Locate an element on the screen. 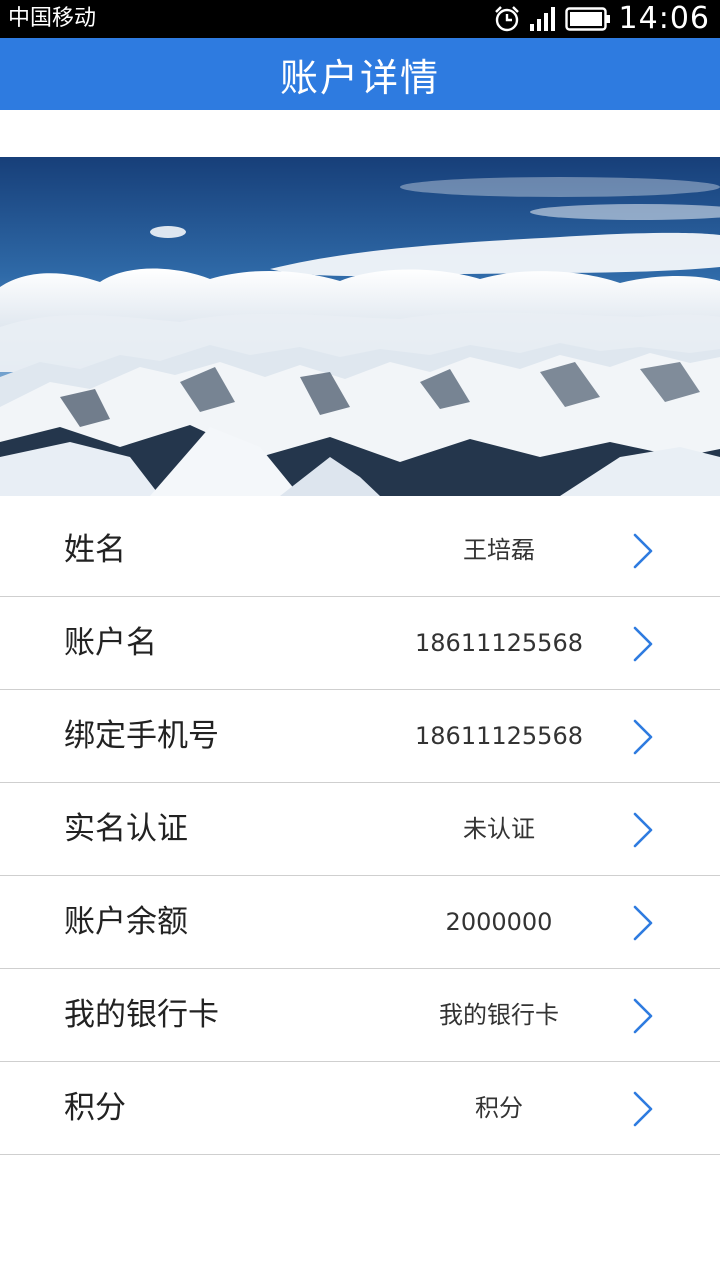  list-item: 账户余额 2000000 is located at coordinates (360, 922).